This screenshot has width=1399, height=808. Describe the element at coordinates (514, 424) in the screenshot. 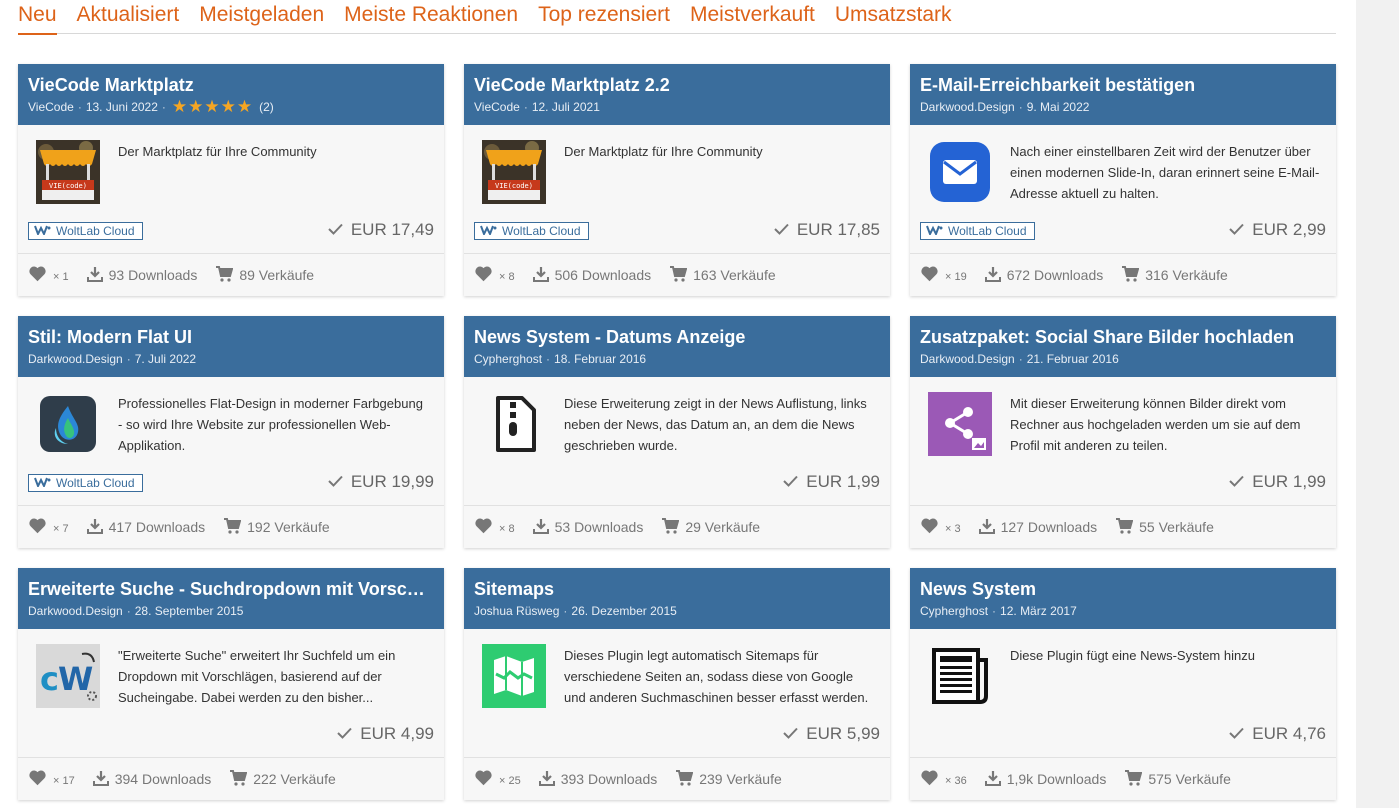

I see `file-zip-icon` at that location.